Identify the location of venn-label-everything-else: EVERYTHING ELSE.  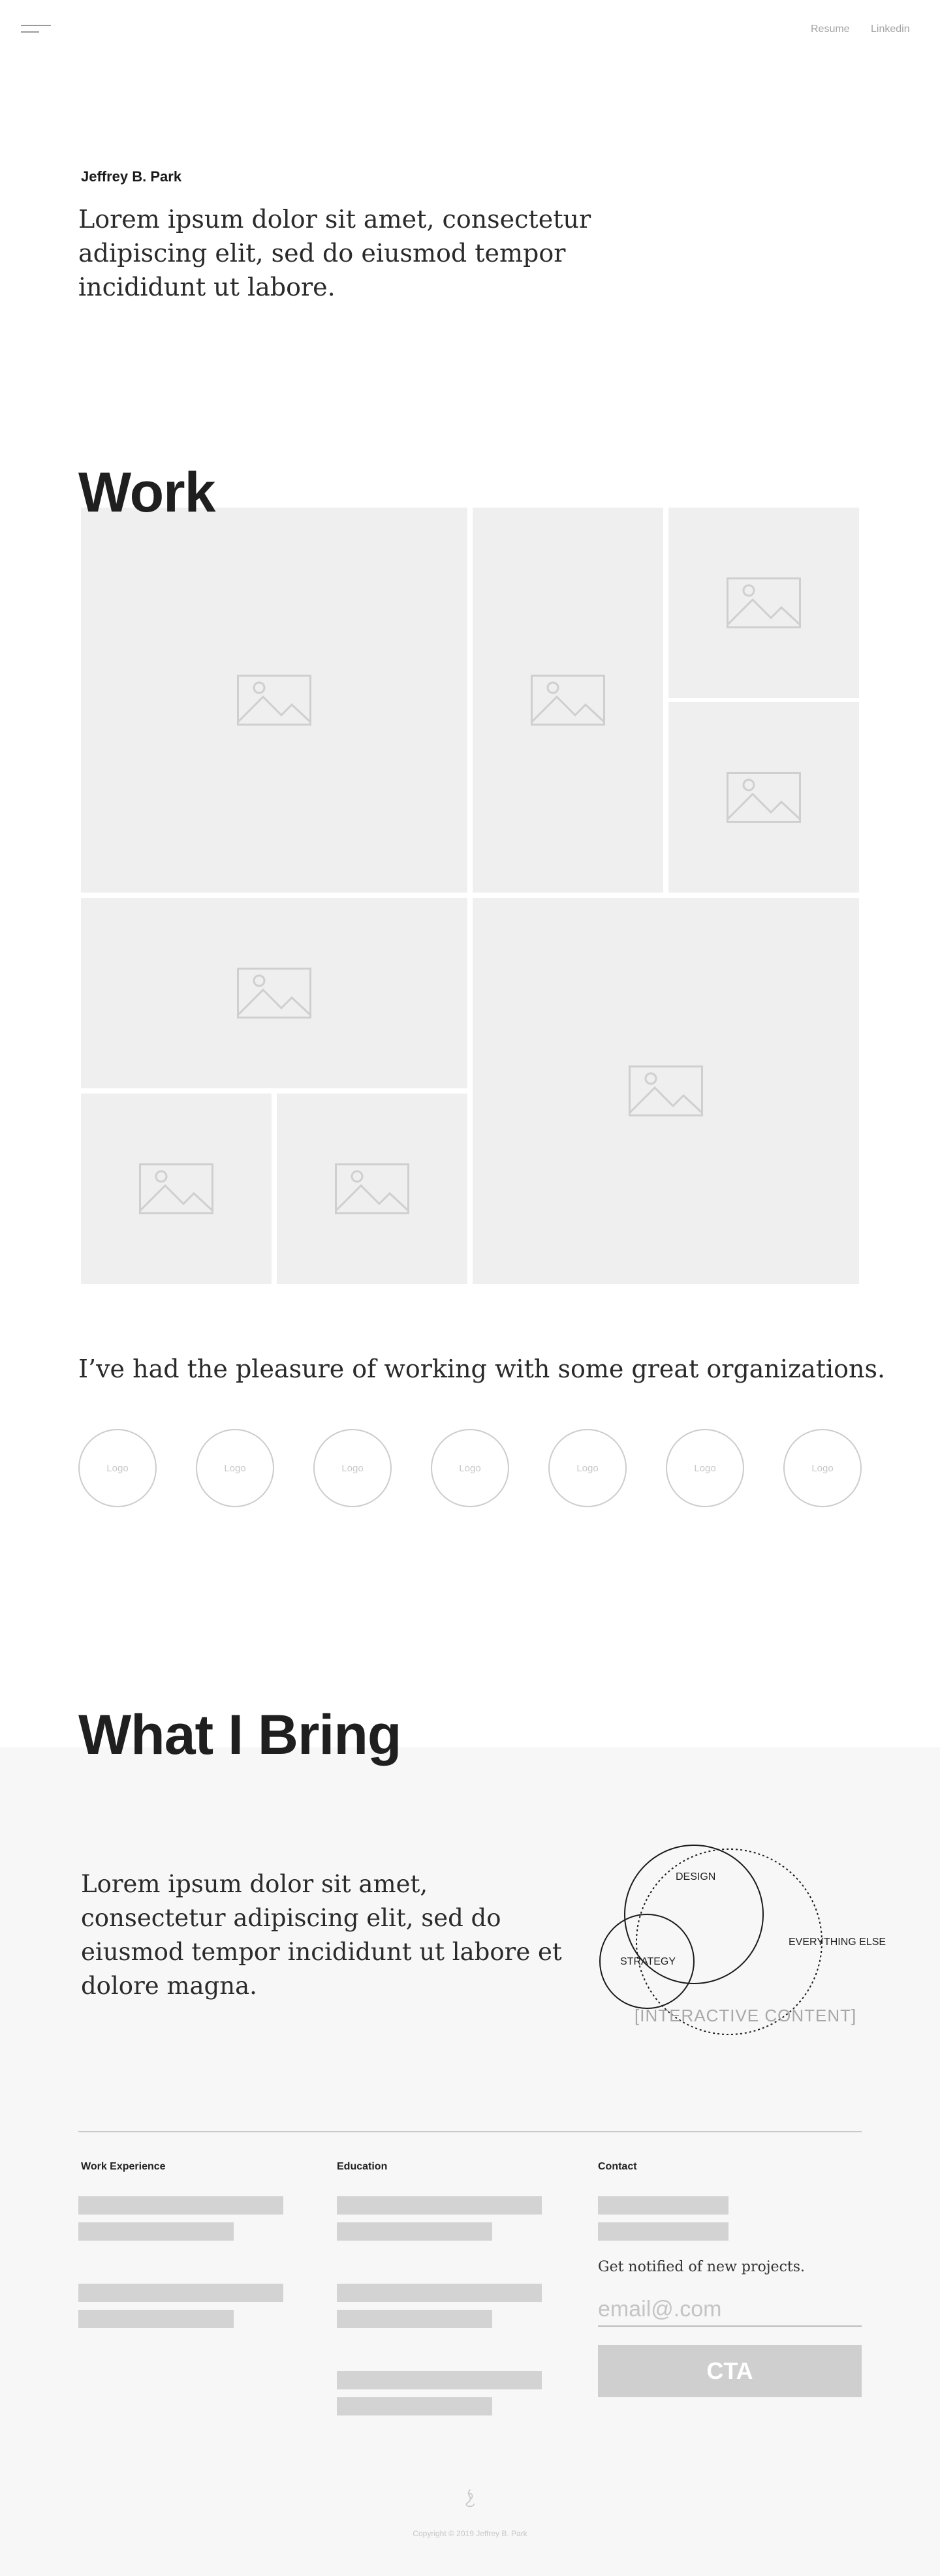
(837, 1942).